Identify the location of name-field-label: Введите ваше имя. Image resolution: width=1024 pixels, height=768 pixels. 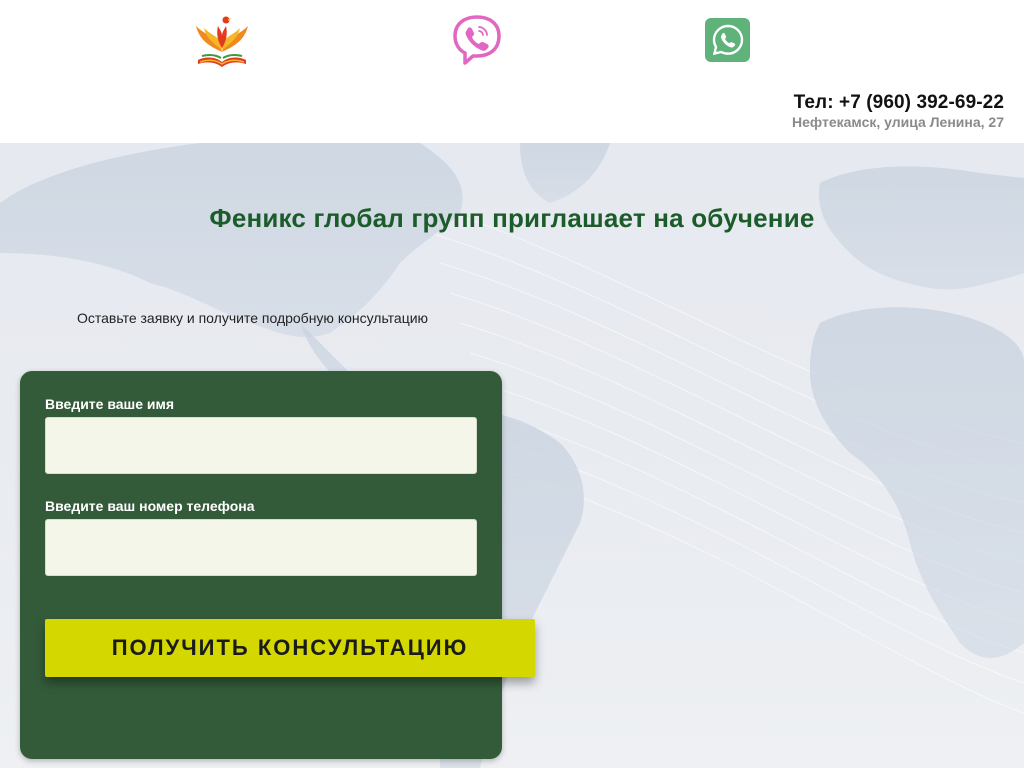
(110, 404).